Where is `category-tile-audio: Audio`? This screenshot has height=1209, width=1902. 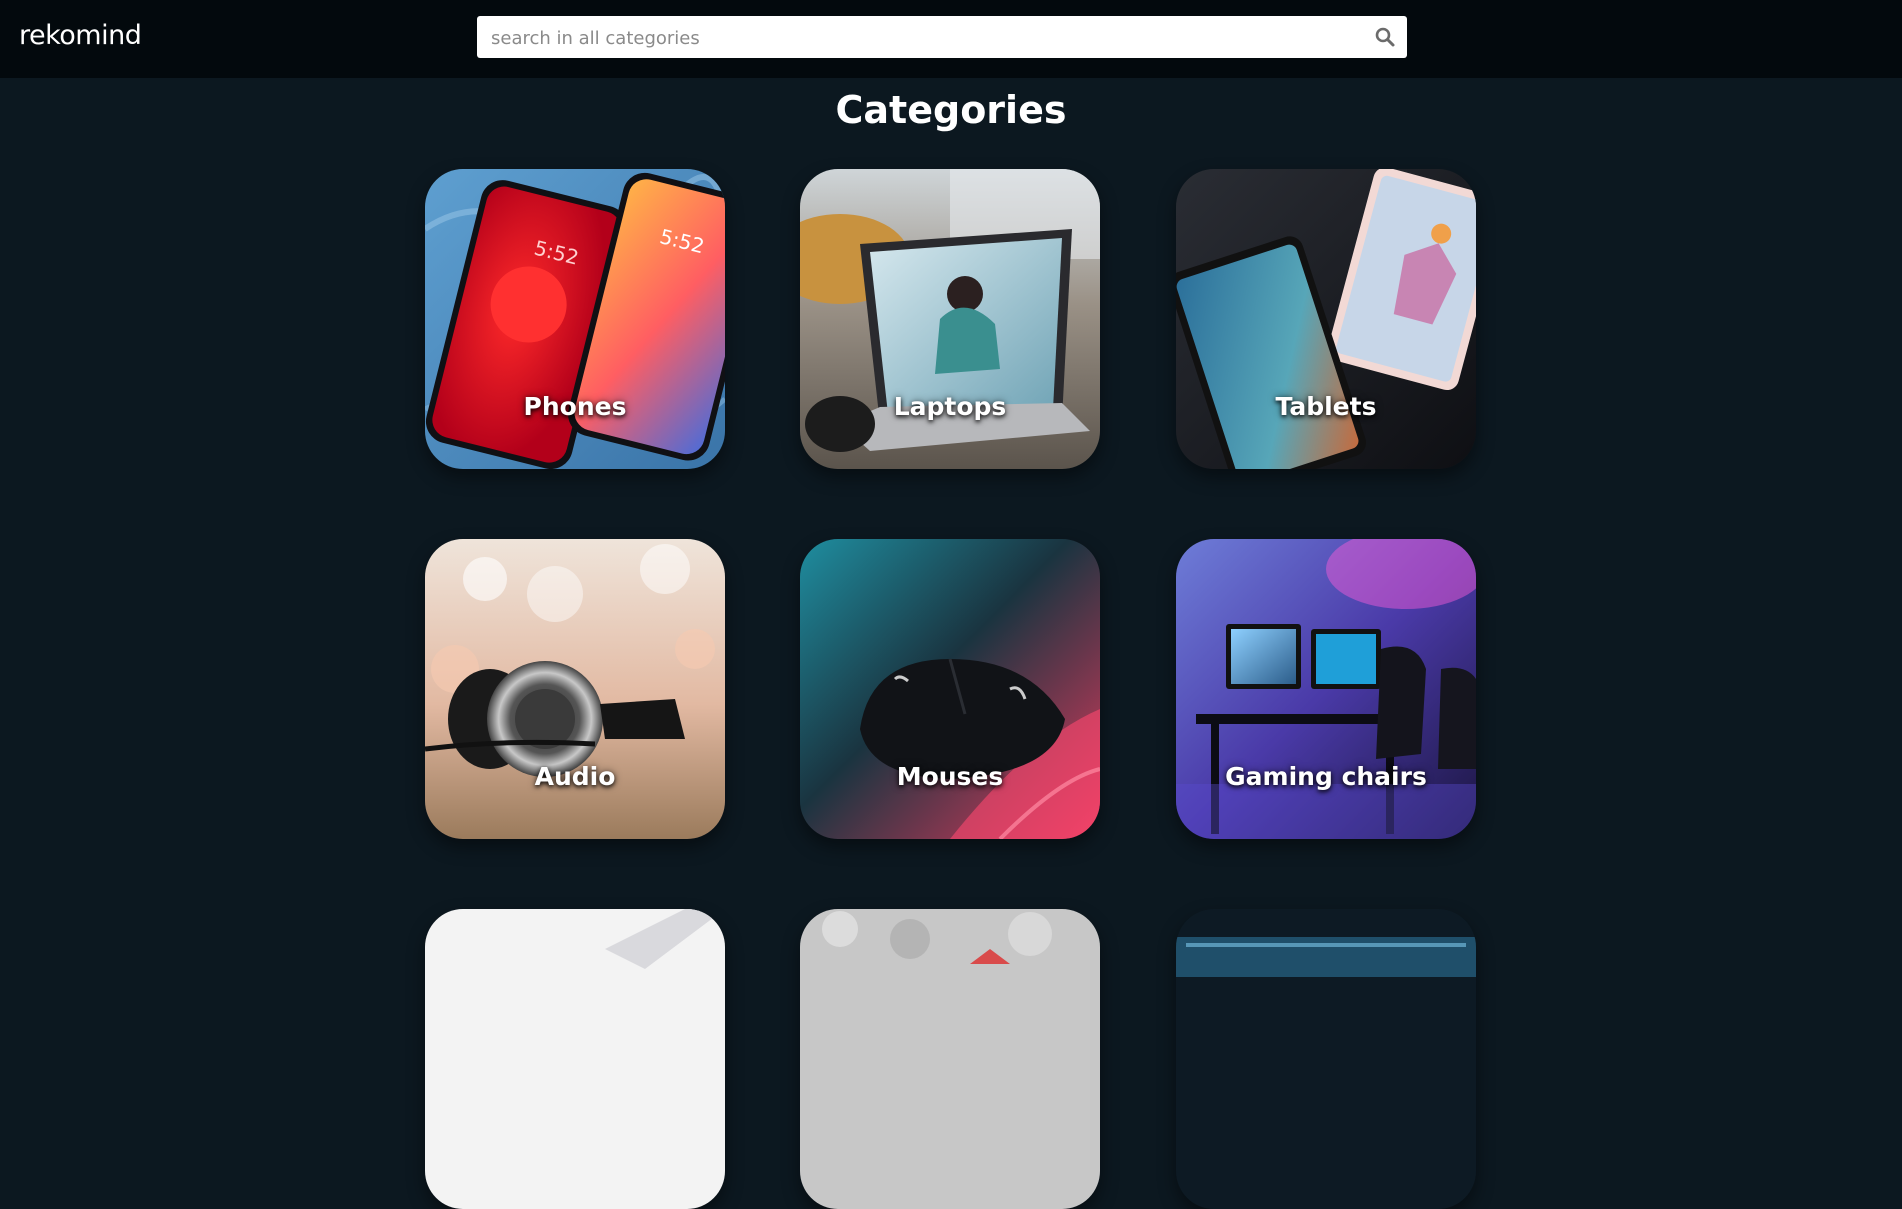
category-tile-audio: Audio is located at coordinates (575, 689).